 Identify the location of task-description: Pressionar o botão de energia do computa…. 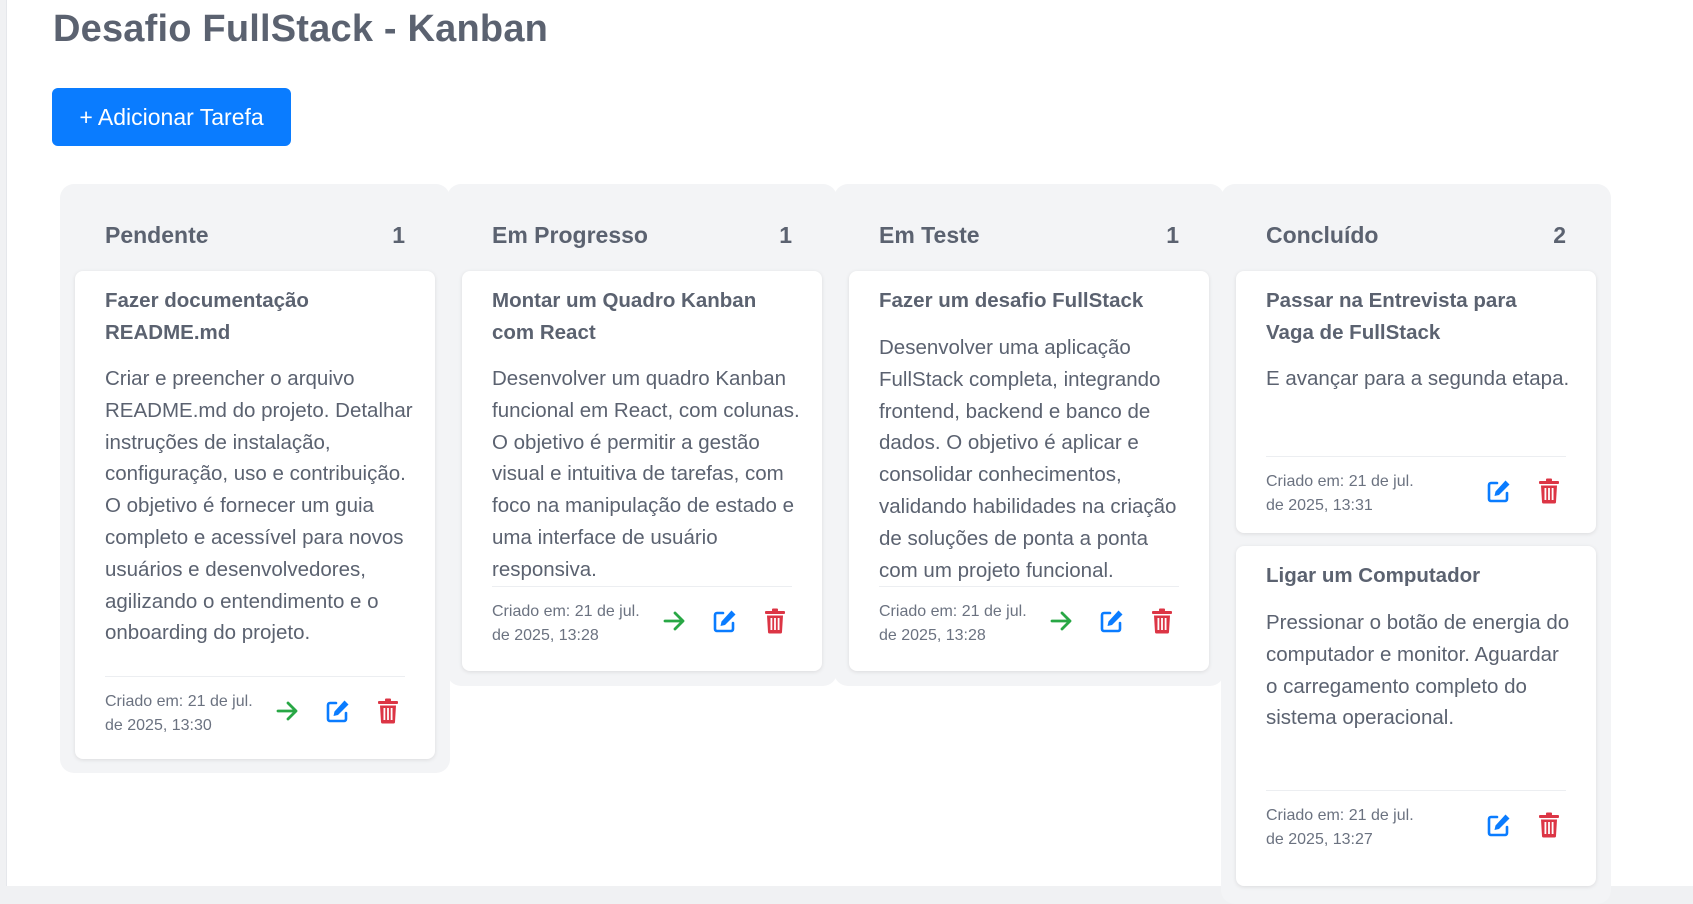
(1418, 670).